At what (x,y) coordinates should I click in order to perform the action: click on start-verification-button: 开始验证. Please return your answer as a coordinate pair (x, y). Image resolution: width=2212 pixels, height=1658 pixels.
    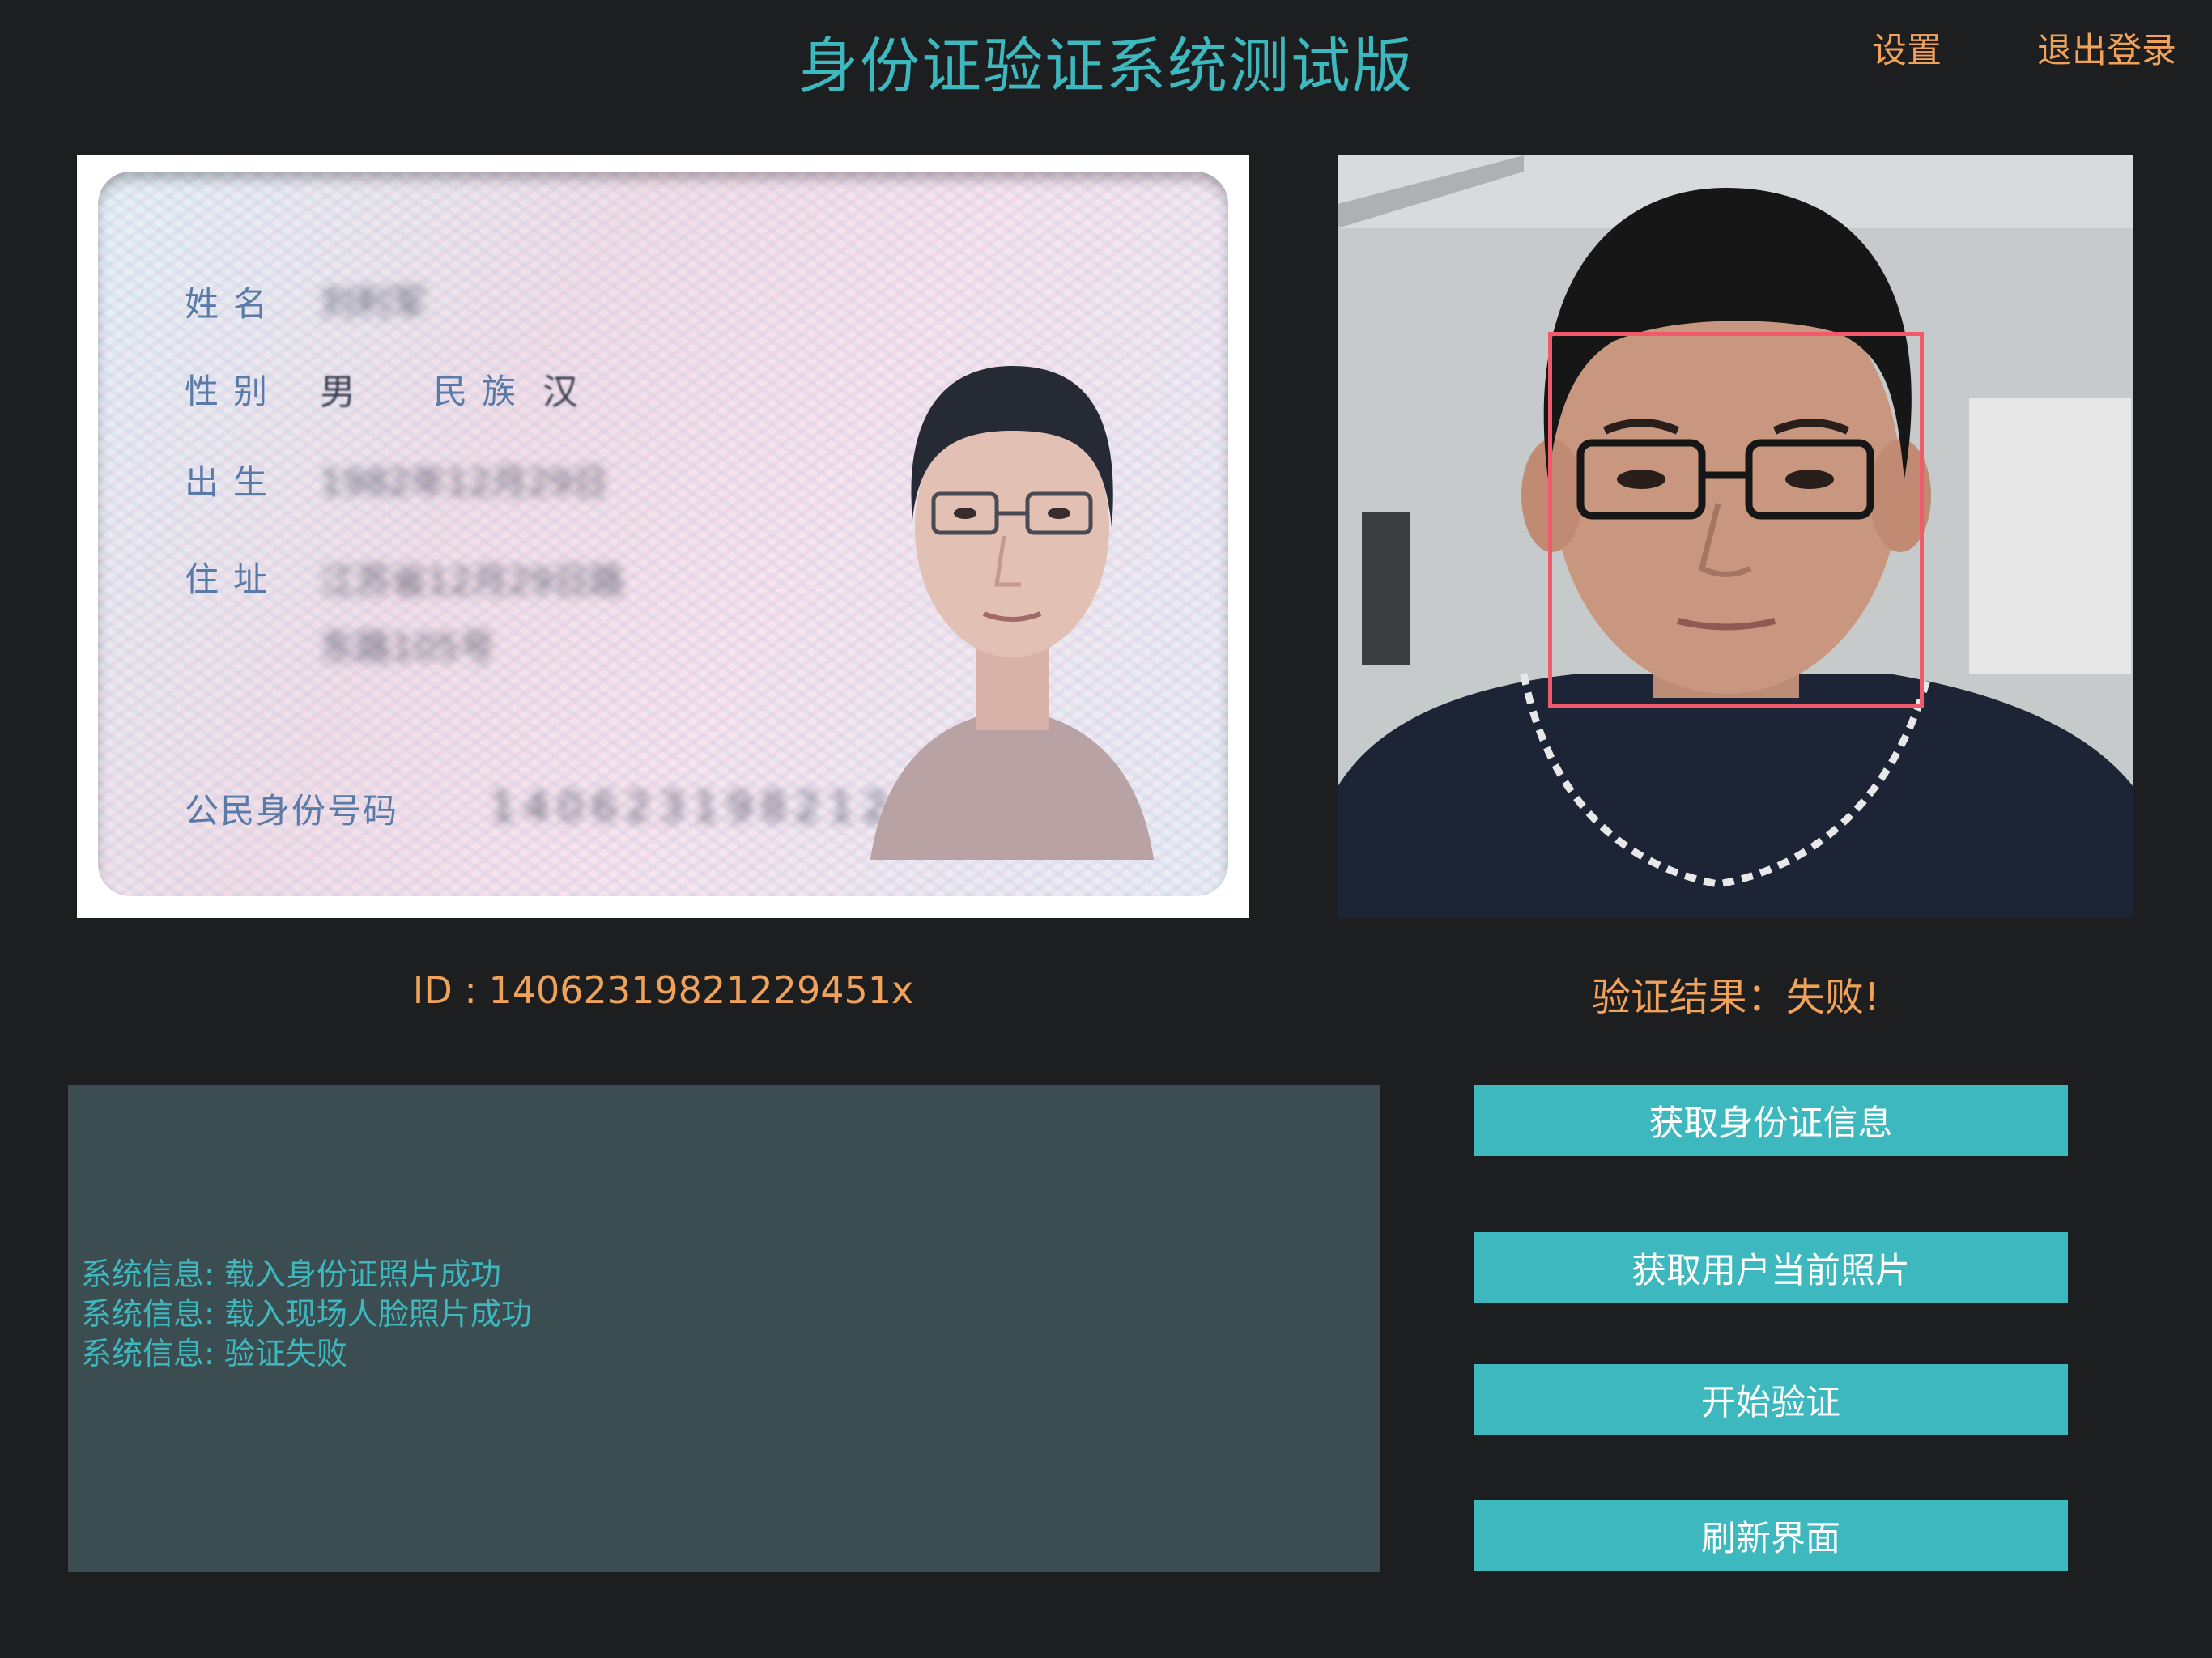
    Looking at the image, I should click on (1771, 1399).